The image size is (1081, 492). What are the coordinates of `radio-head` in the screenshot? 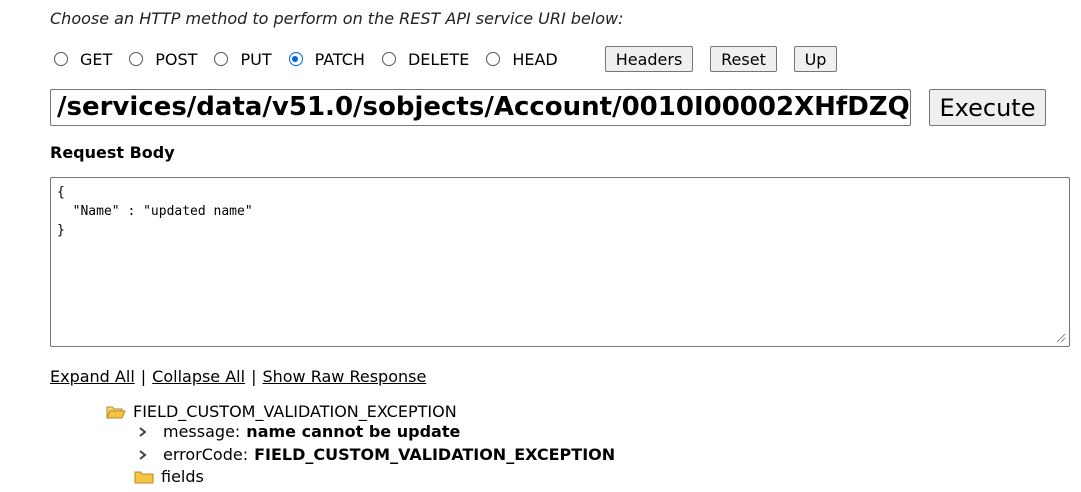 It's located at (493, 59).